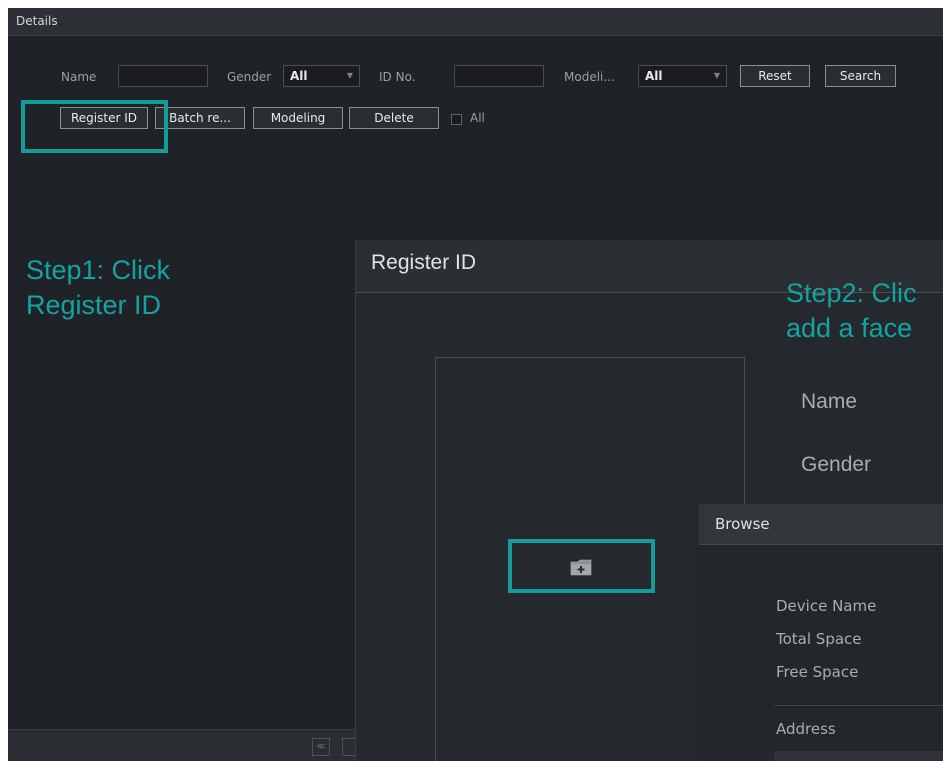 Image resolution: width=943 pixels, height=761 pixels. What do you see at coordinates (836, 464) in the screenshot?
I see `register-gender-label: Gender` at bounding box center [836, 464].